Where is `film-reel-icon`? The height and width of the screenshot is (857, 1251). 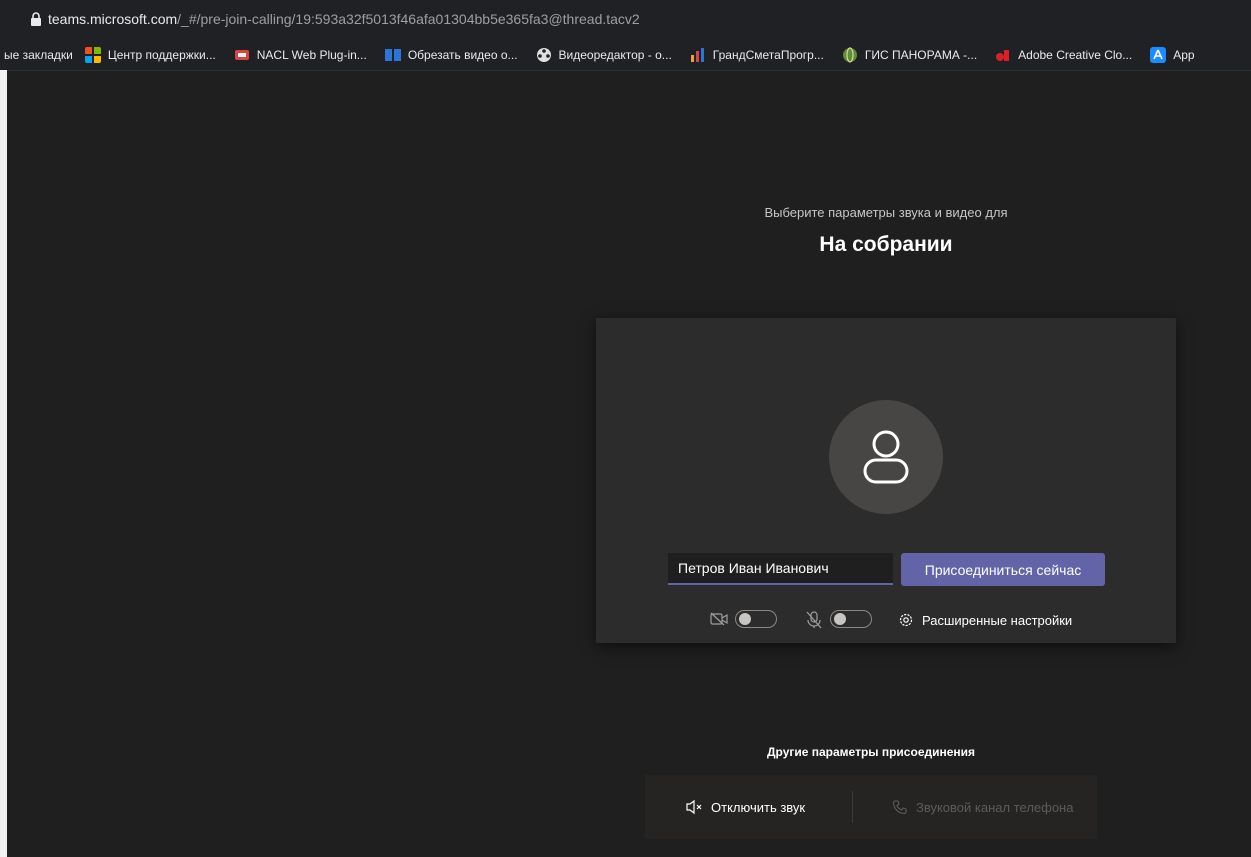 film-reel-icon is located at coordinates (543, 55).